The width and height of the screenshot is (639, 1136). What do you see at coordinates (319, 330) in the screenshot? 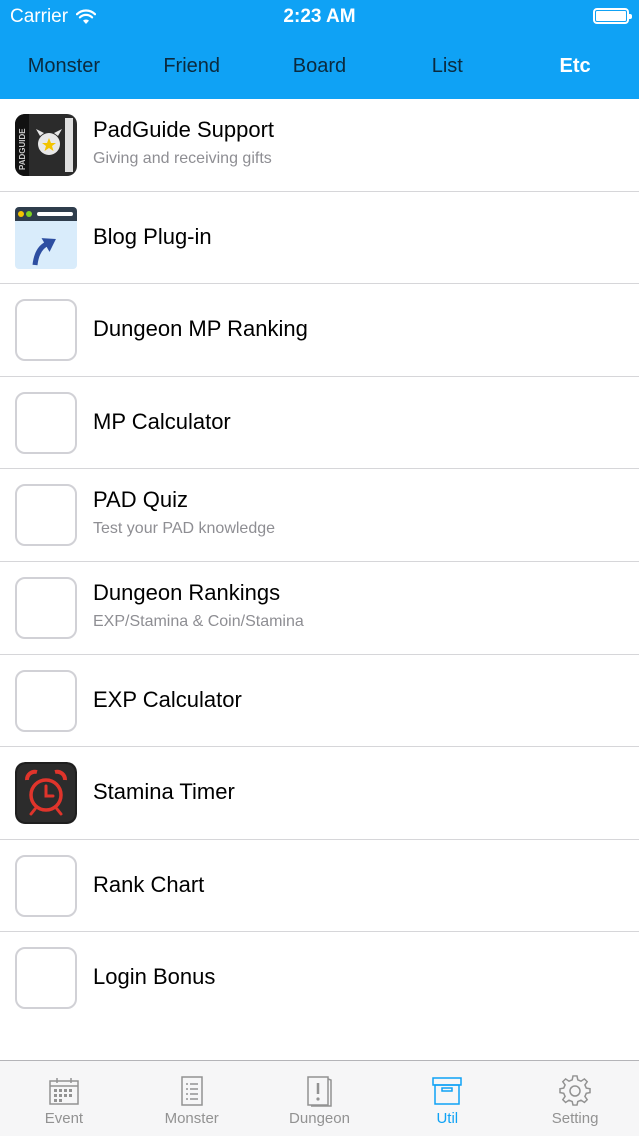
I see `list-item-dungeon-mp-ranking: Dungeon MP Ranking` at bounding box center [319, 330].